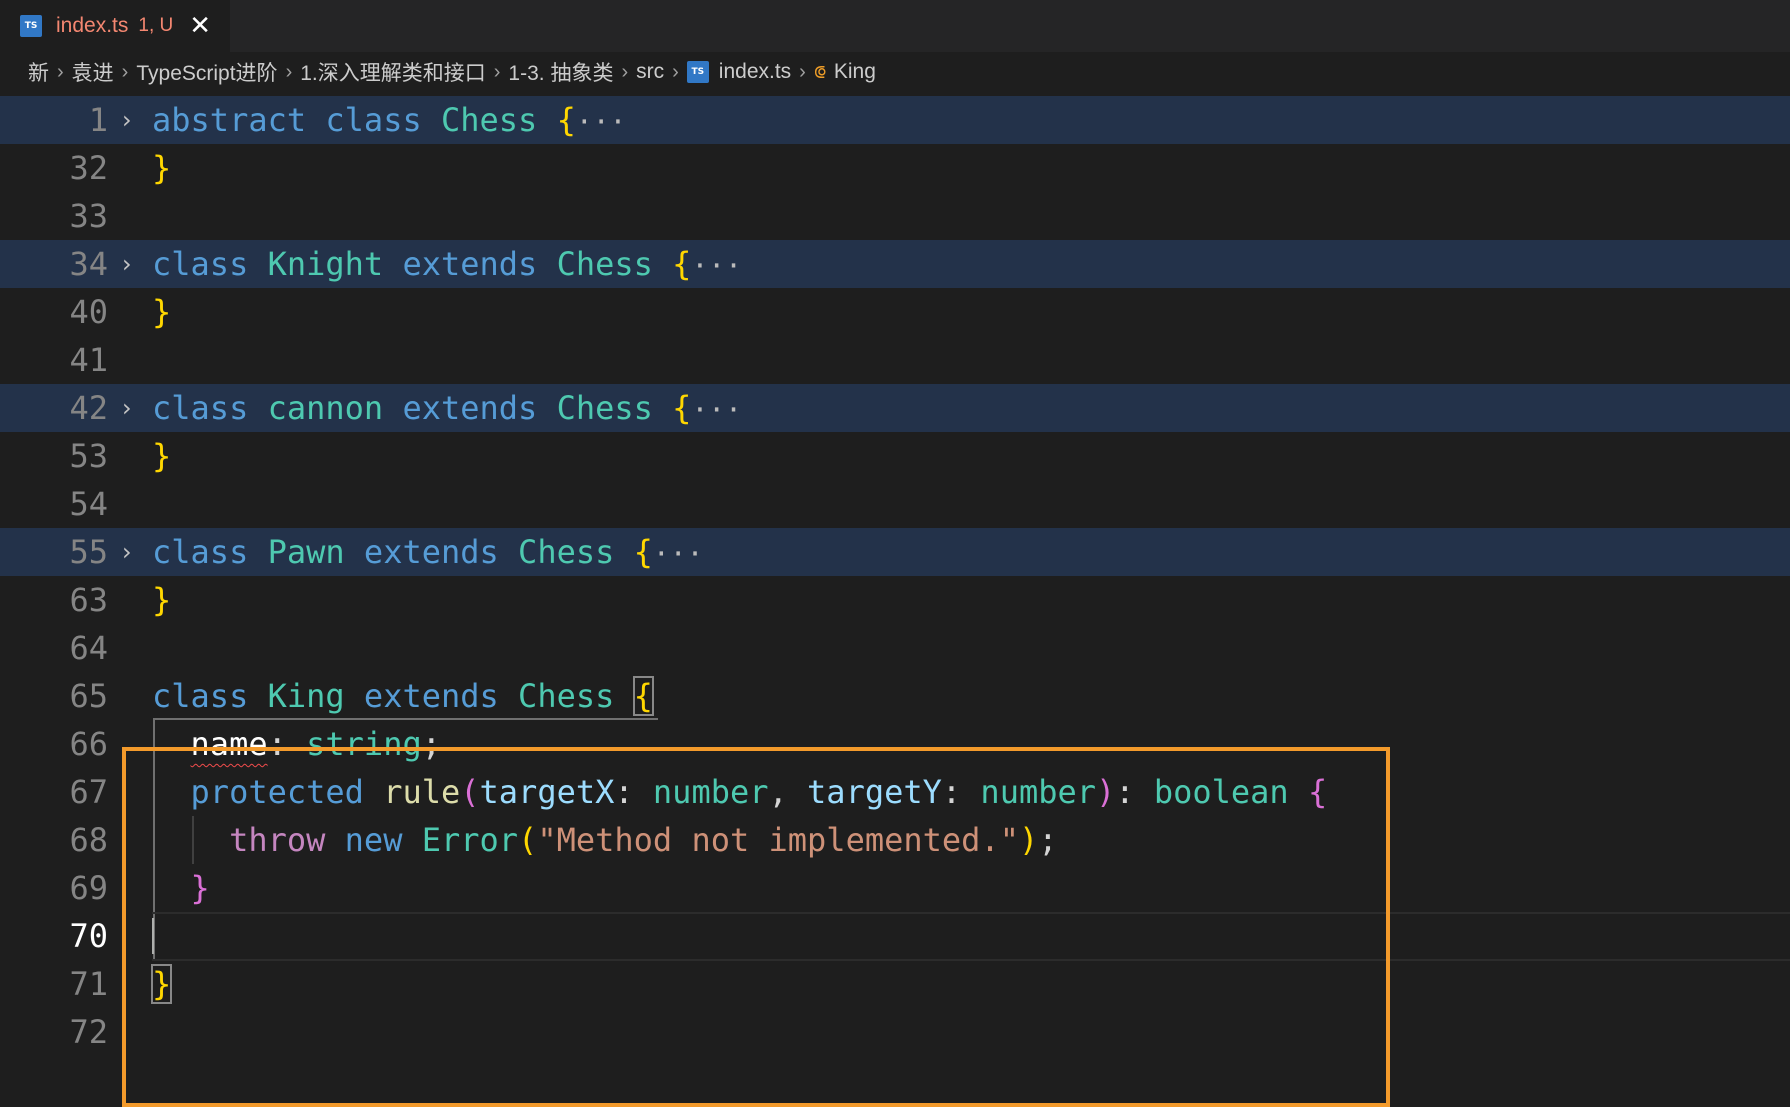  Describe the element at coordinates (206, 72) in the screenshot. I see `breadcrumb-item: TypeScript进阶` at that location.